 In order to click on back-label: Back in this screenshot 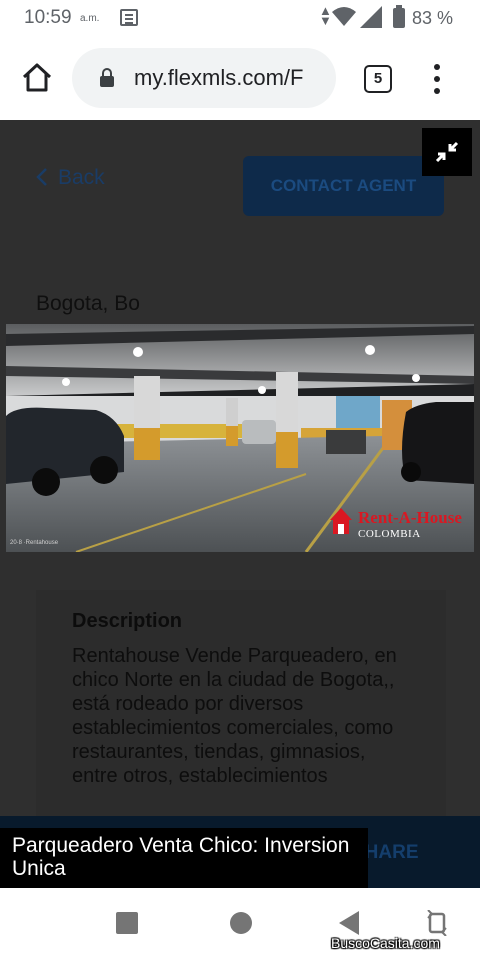, I will do `click(81, 177)`.